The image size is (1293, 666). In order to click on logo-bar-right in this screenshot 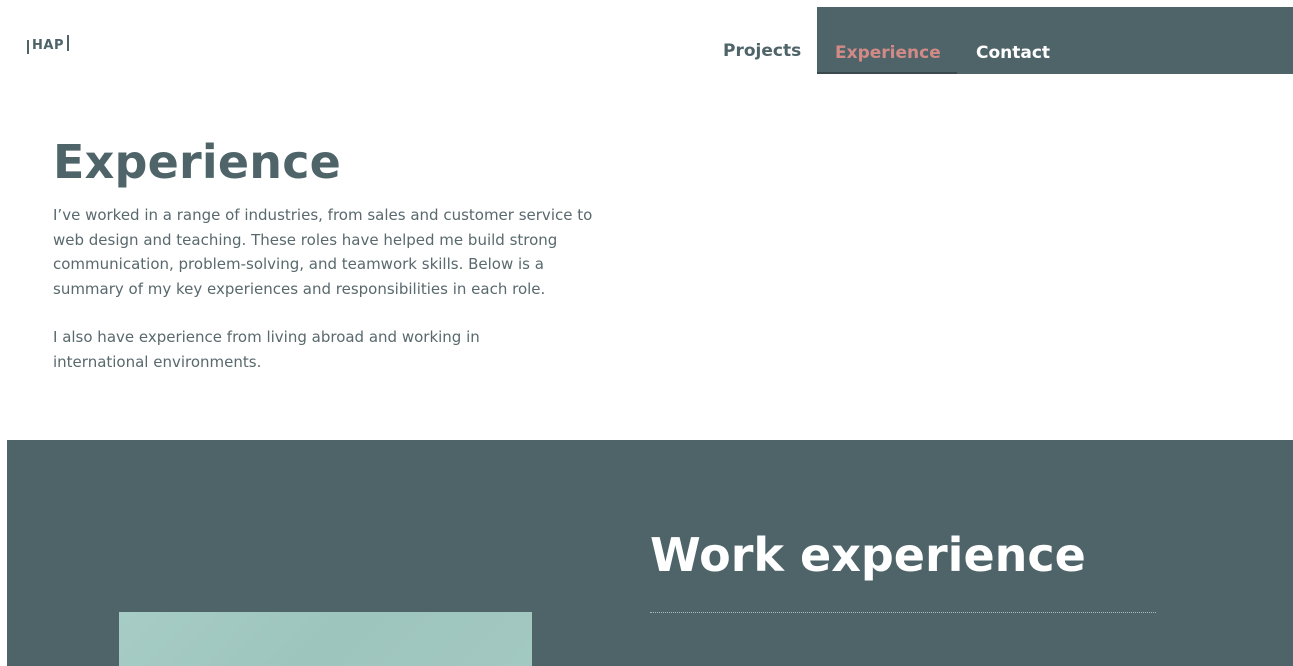, I will do `click(67, 43)`.